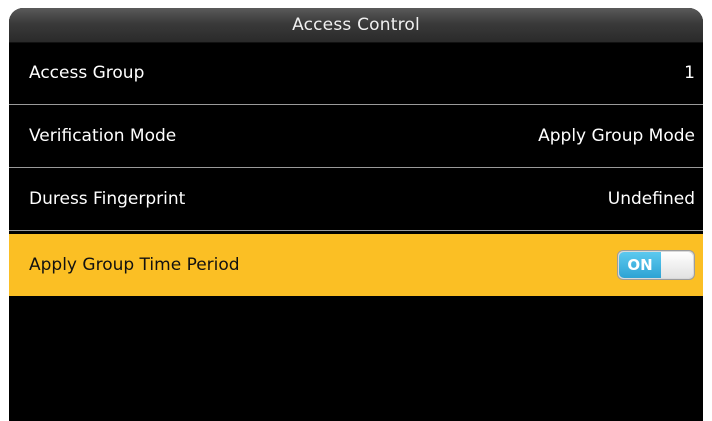 The width and height of the screenshot is (712, 421). I want to click on page-title: Access Control, so click(356, 25).